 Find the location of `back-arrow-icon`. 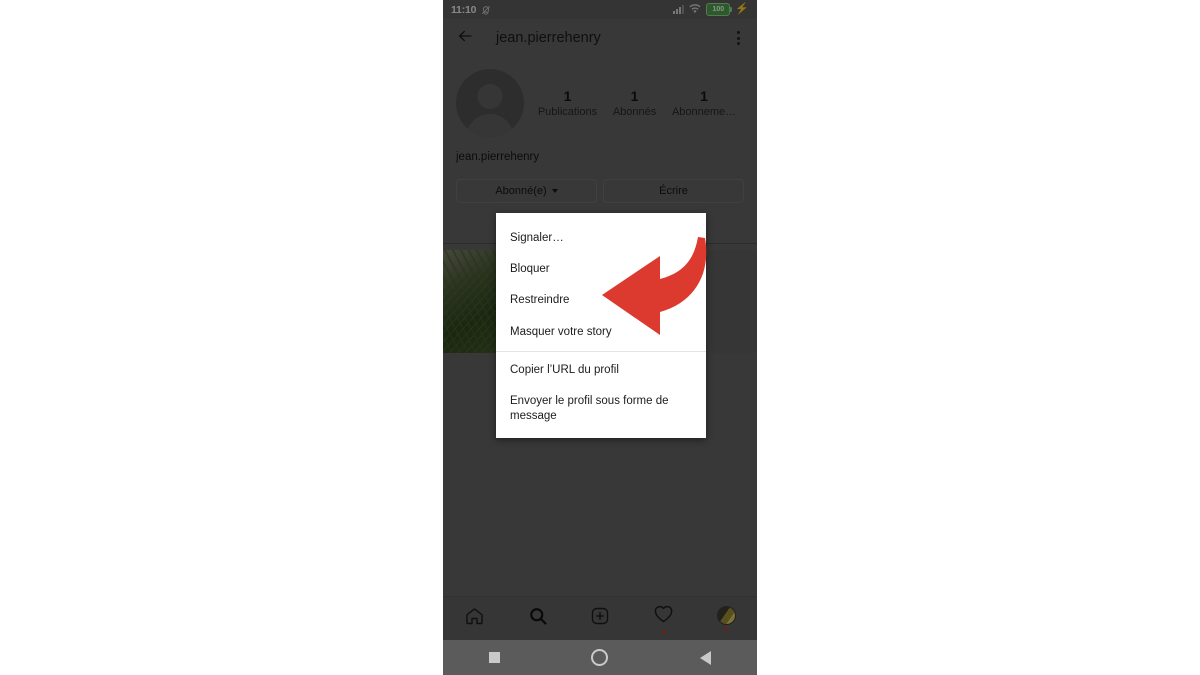

back-arrow-icon is located at coordinates (465, 38).